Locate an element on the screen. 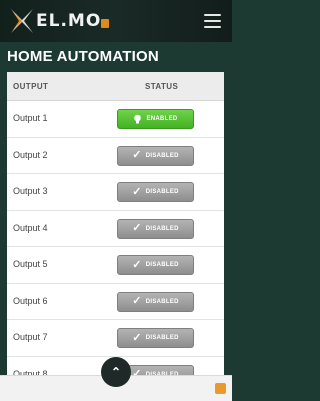 The image size is (320, 401). output-label: Output 3 is located at coordinates (30, 191).